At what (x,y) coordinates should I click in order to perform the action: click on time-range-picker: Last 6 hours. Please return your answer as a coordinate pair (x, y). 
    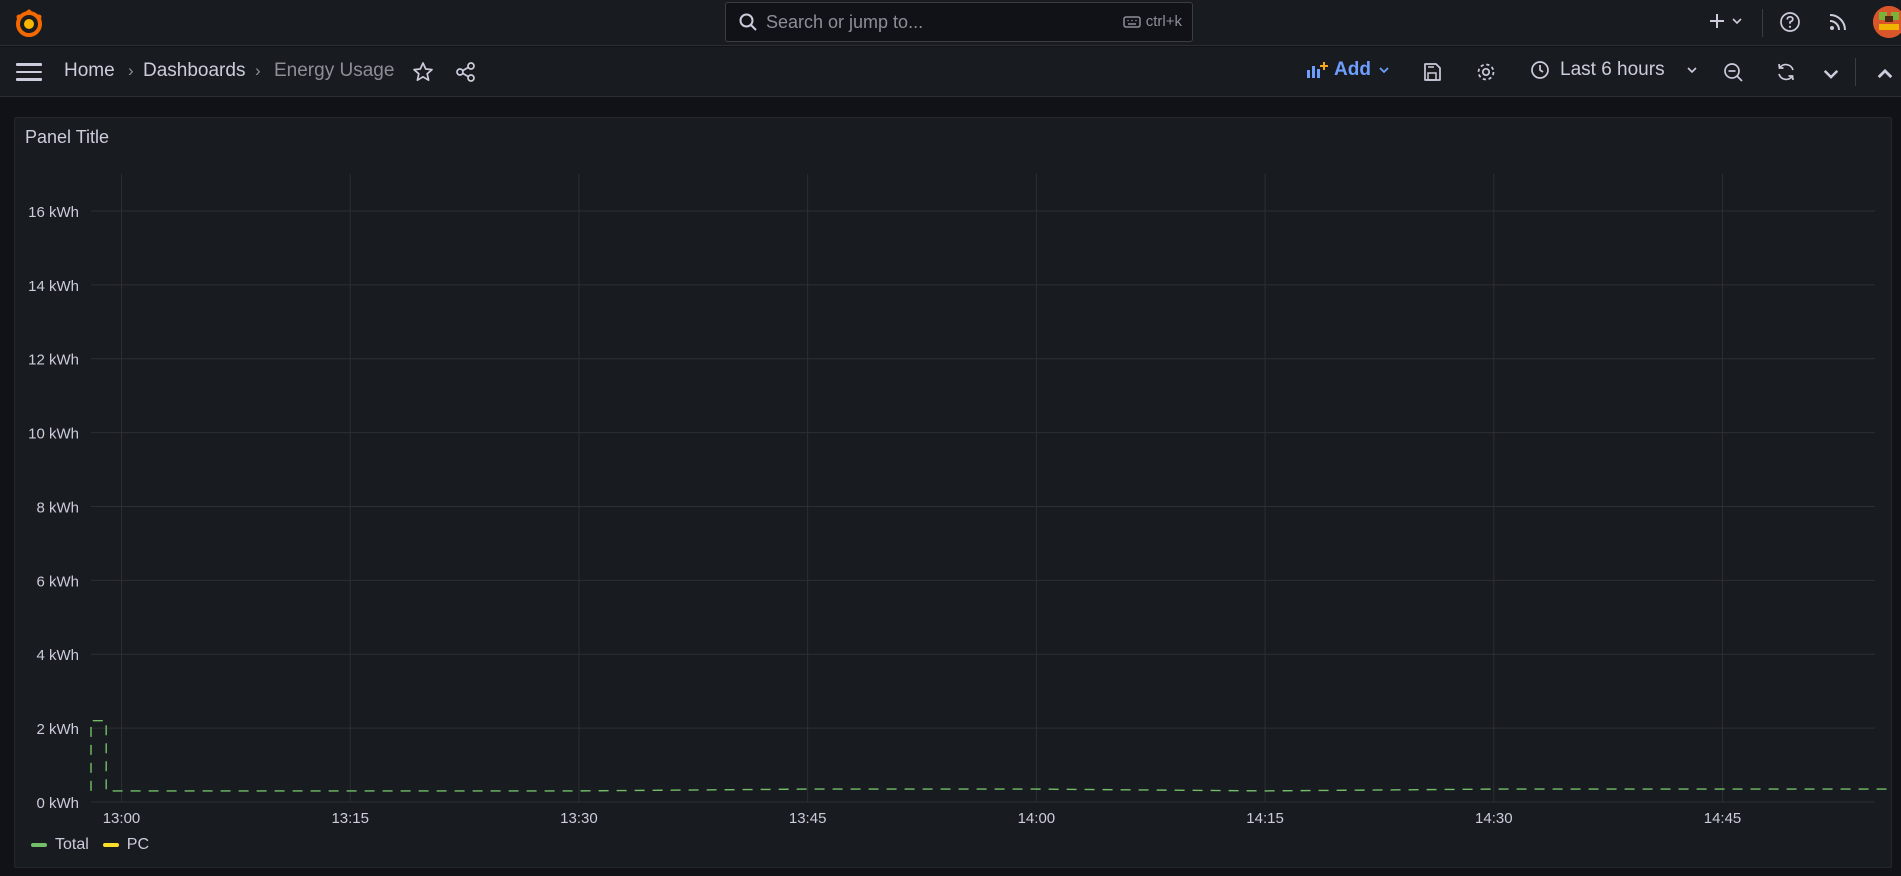
    Looking at the image, I should click on (1614, 70).